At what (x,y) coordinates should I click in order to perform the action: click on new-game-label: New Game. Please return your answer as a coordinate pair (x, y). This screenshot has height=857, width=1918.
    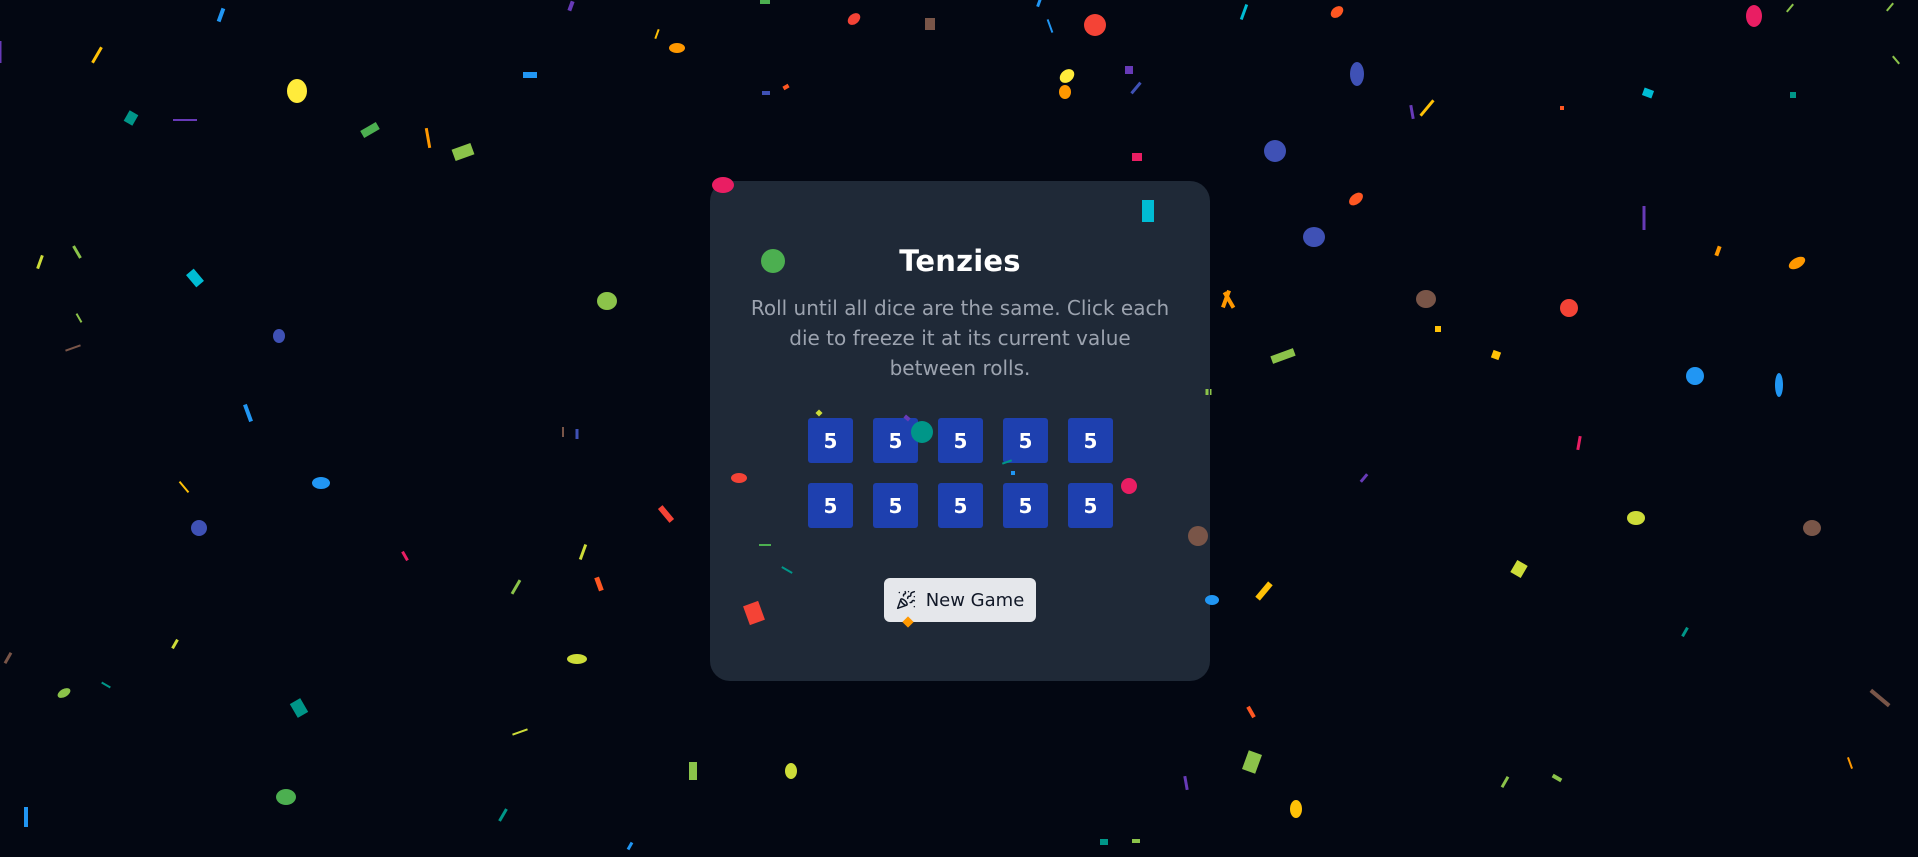
    Looking at the image, I should click on (975, 600).